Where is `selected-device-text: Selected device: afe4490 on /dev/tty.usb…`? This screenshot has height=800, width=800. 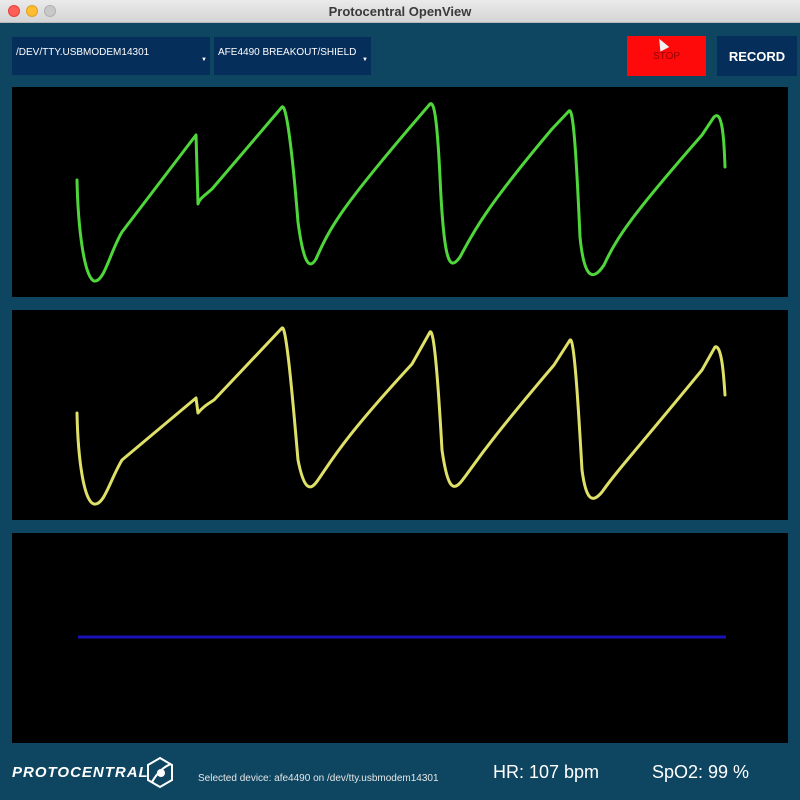 selected-device-text: Selected device: afe4490 on /dev/tty.usb… is located at coordinates (318, 778).